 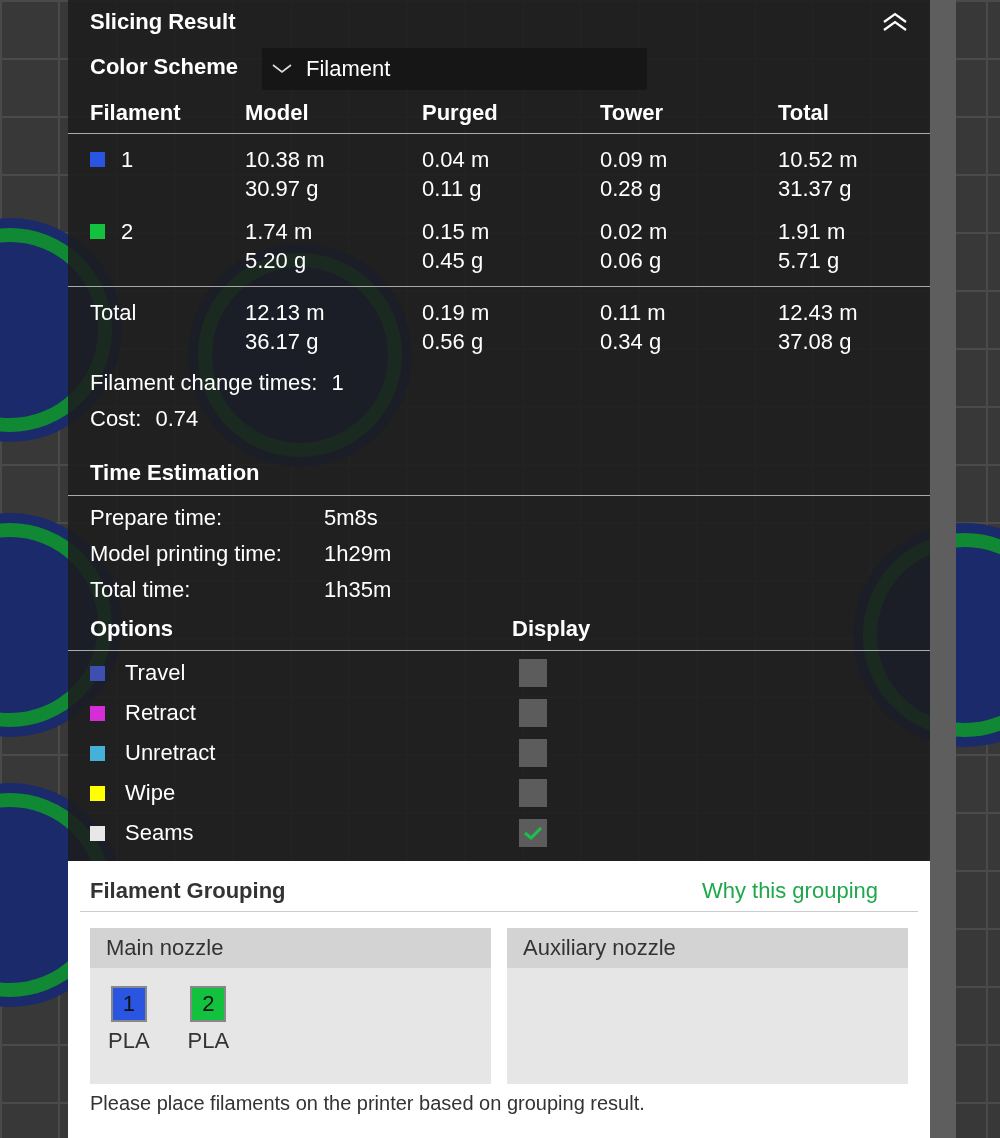 I want to click on filament-chip: 1, so click(x=128, y=1004).